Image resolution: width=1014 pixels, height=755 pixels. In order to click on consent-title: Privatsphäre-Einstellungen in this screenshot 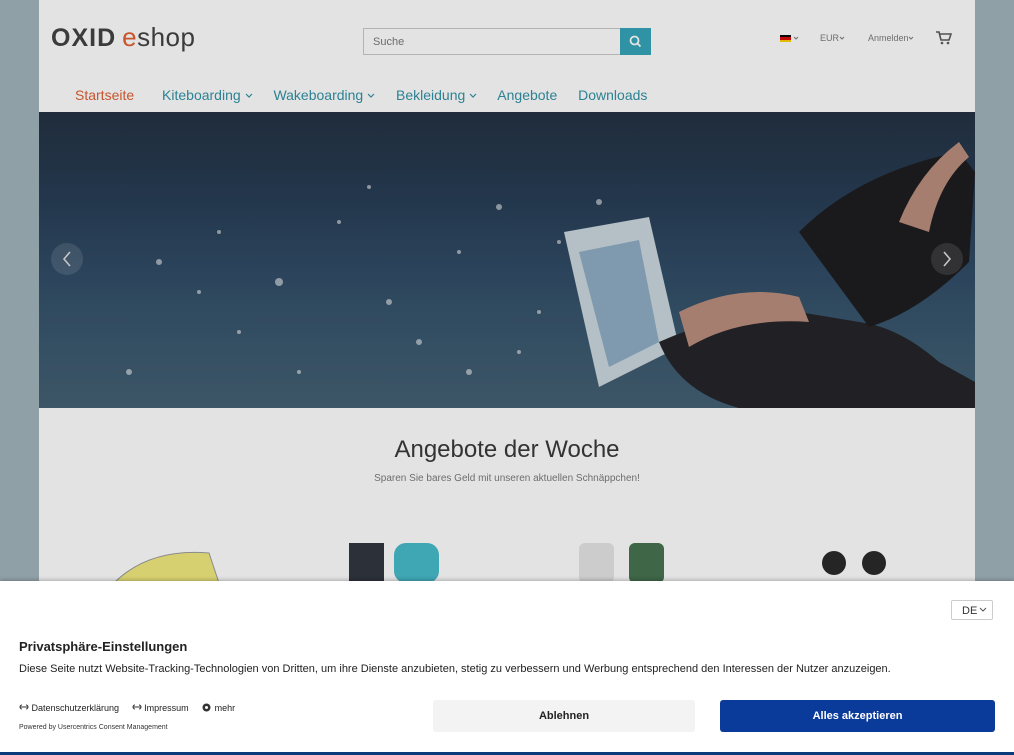, I will do `click(103, 646)`.